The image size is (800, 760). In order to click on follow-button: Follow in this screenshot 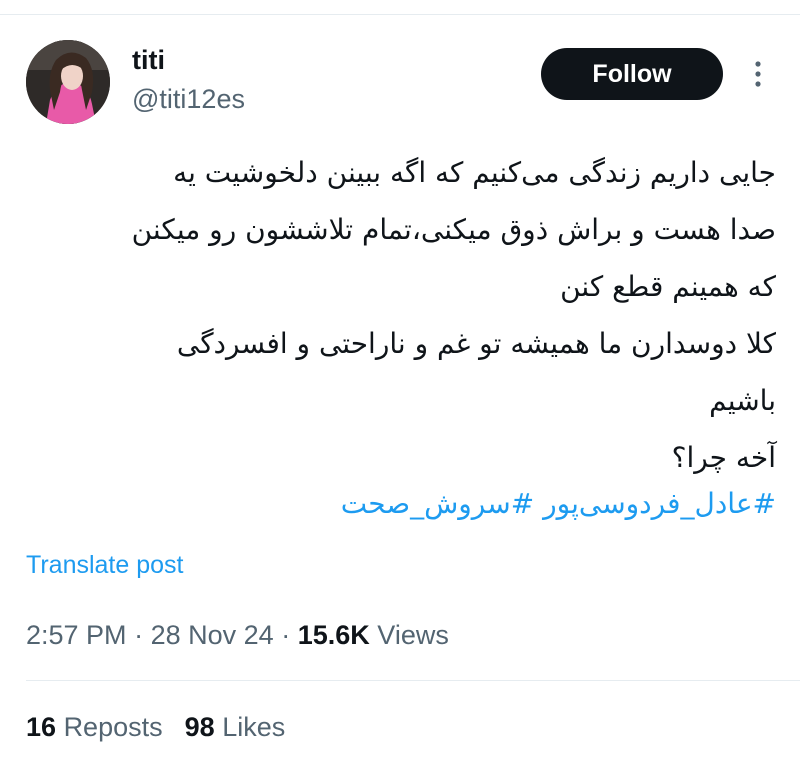, I will do `click(632, 74)`.